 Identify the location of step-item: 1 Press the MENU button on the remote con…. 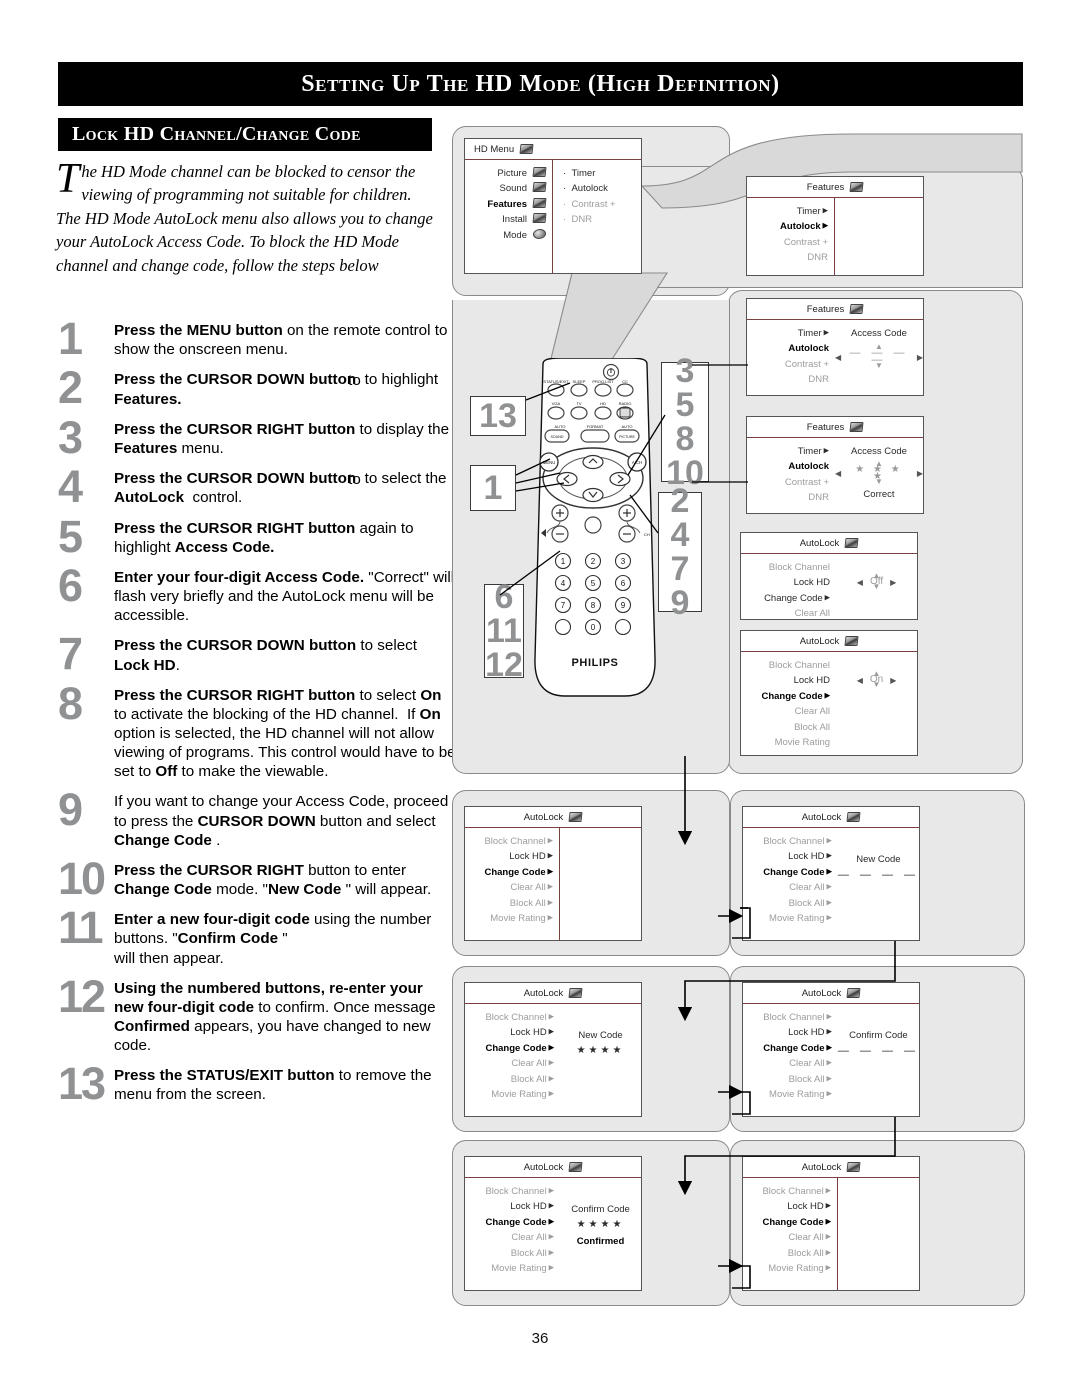
(256, 338).